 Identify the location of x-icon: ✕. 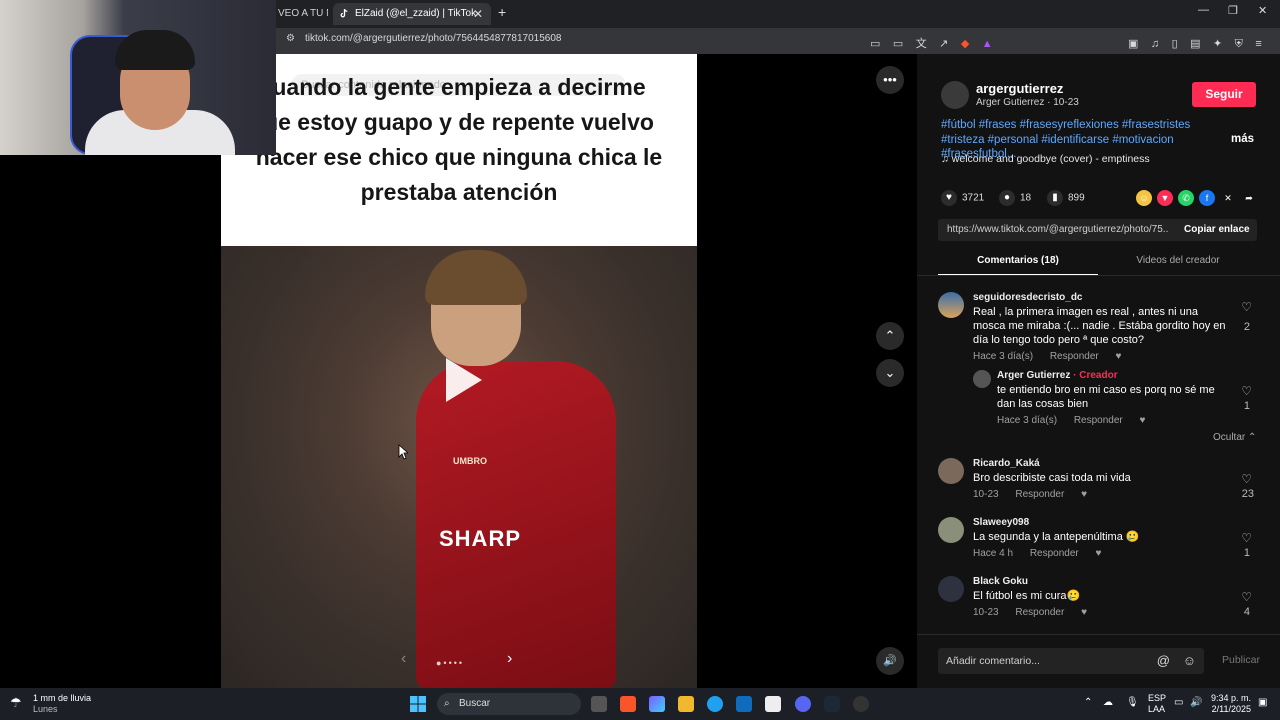
(1228, 198).